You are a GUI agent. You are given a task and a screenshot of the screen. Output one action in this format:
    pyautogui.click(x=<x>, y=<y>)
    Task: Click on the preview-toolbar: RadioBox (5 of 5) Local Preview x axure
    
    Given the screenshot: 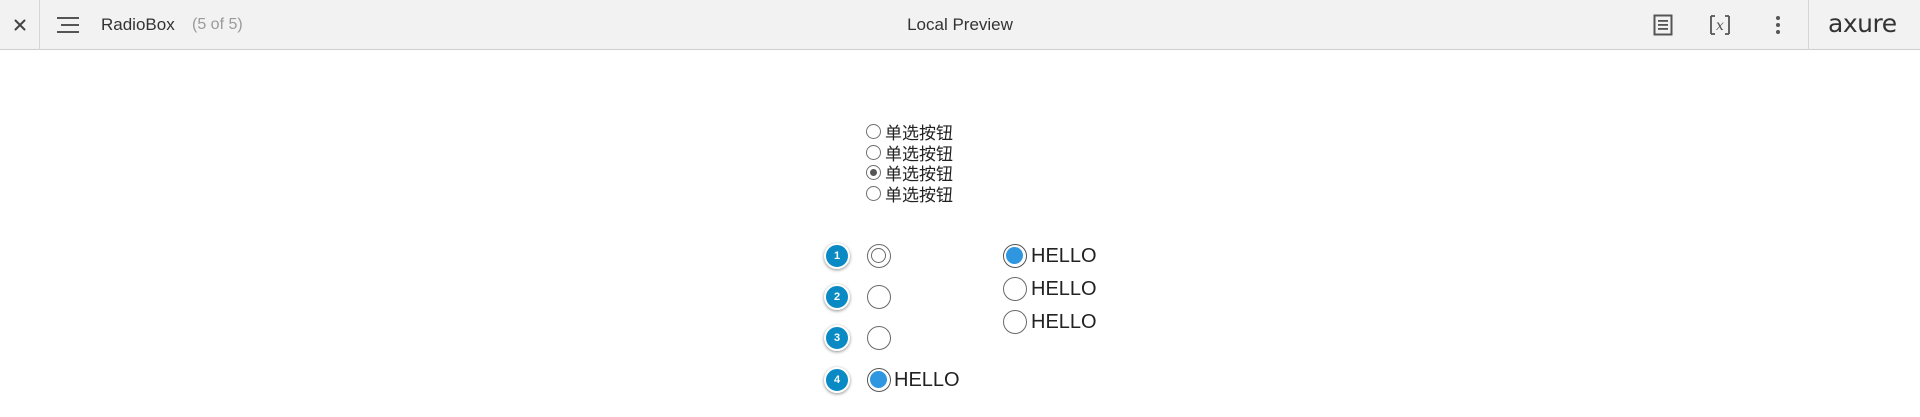 What is the action you would take?
    pyautogui.click(x=960, y=25)
    